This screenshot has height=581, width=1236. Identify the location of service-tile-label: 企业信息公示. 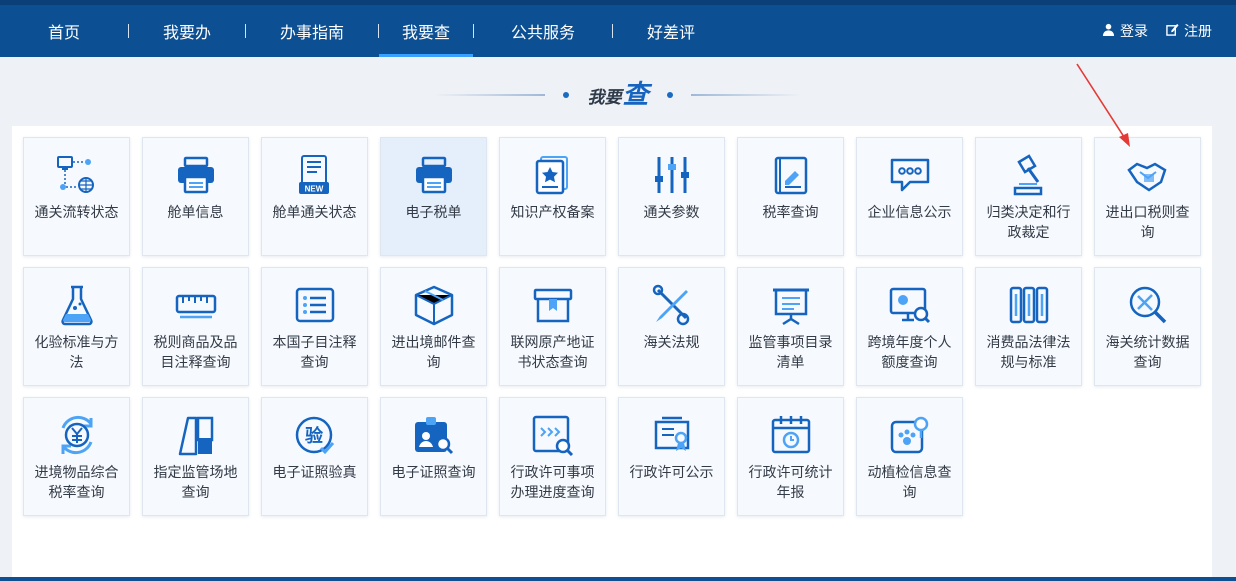
(909, 213).